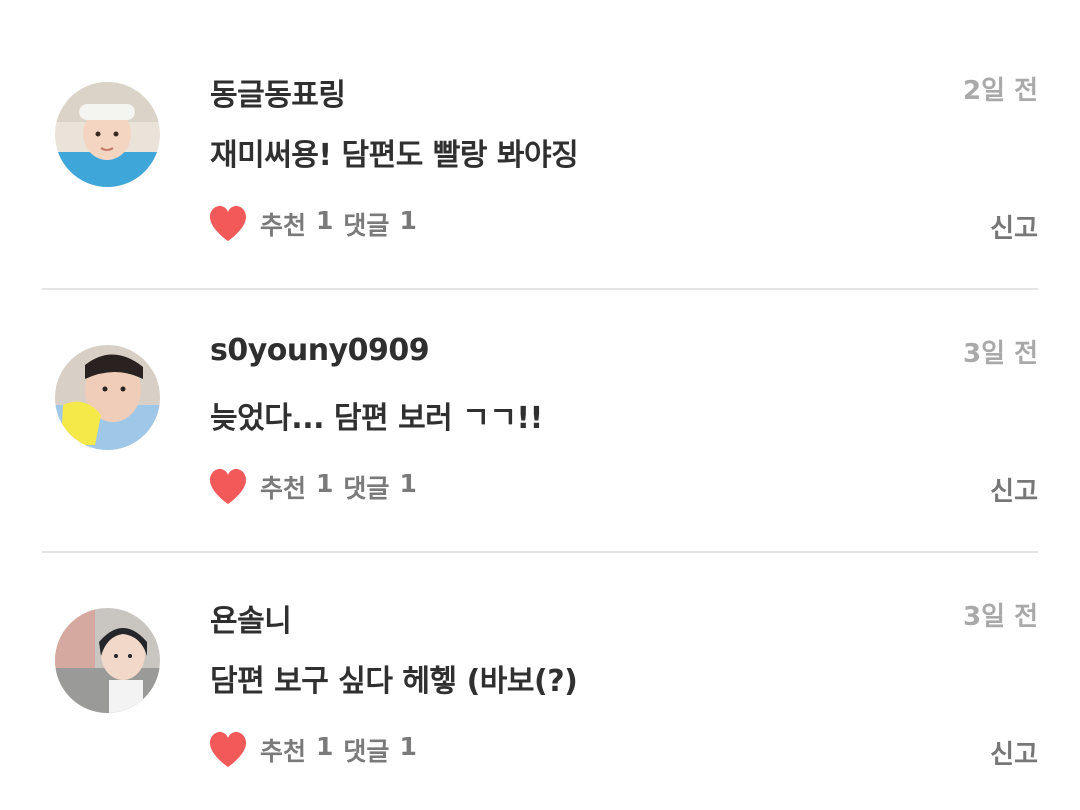  Describe the element at coordinates (376, 418) in the screenshot. I see `comment-text: 늦었다... 담편 보러 ㄱㄱ!!` at that location.